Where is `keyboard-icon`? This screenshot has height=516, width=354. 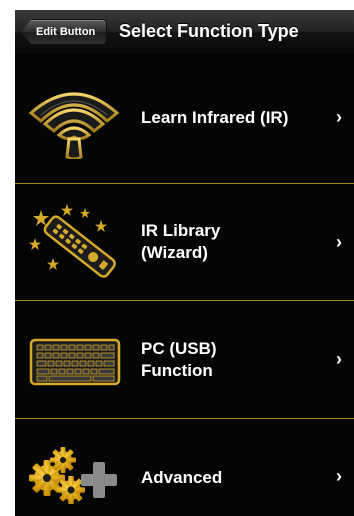 keyboard-icon is located at coordinates (74, 360).